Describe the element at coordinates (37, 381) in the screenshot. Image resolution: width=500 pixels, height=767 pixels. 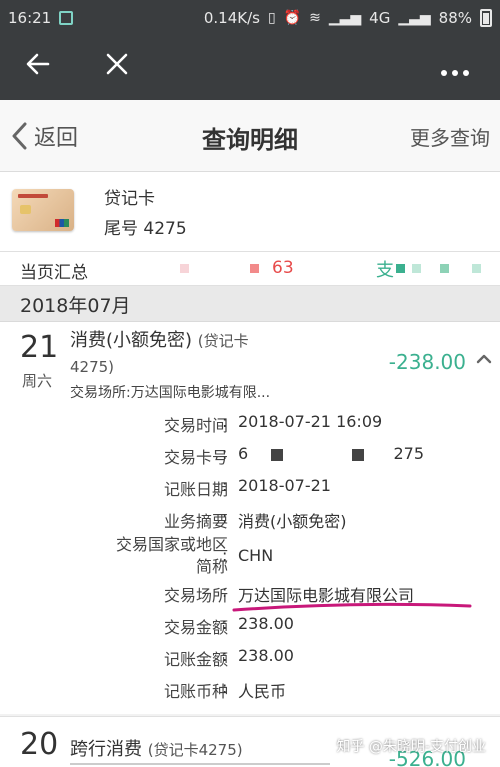
I see `transaction-weekday: 周六` at that location.